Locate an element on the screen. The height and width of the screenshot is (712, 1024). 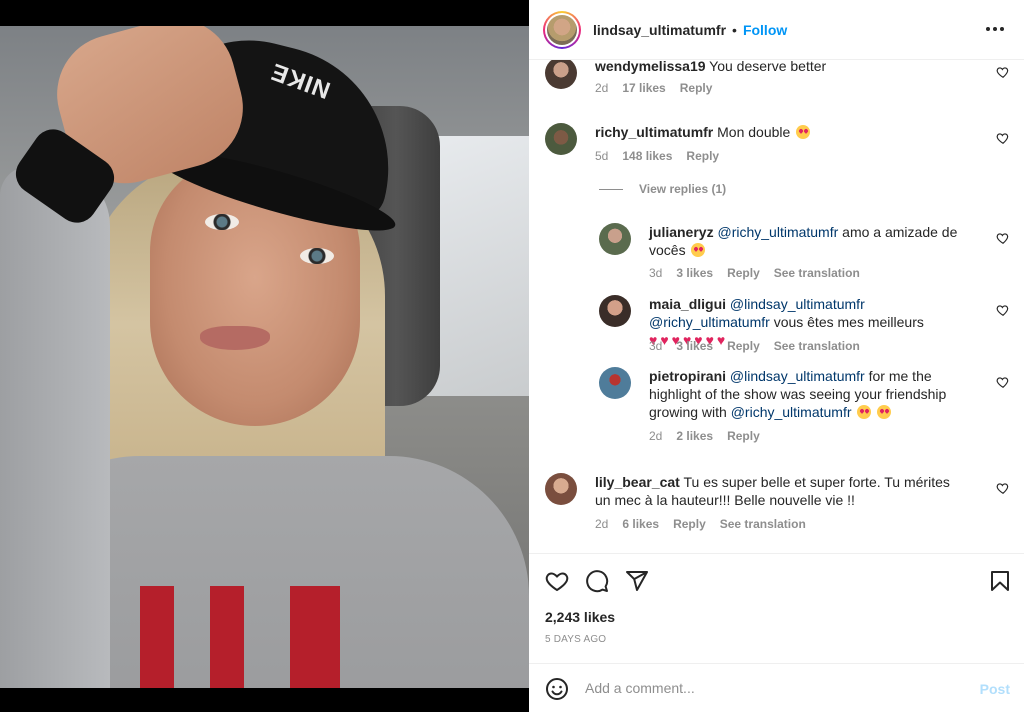
post-button: Post is located at coordinates (995, 689).